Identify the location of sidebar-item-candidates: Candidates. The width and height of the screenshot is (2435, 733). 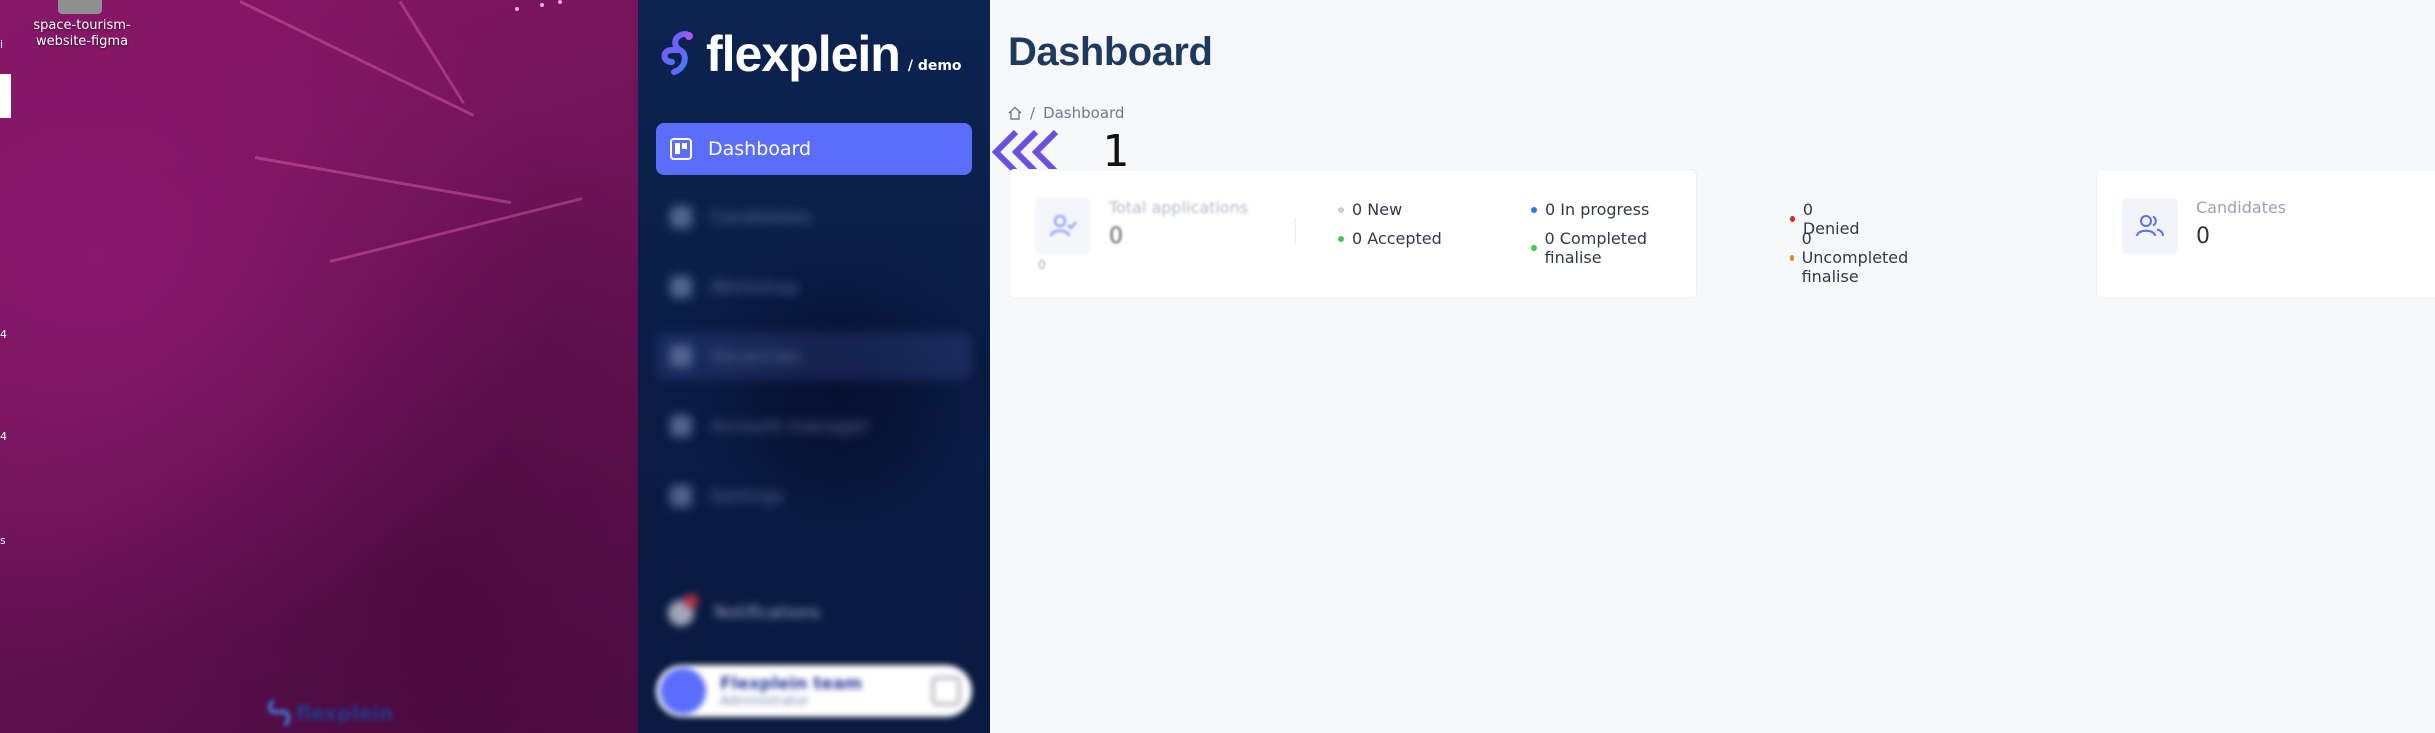
(814, 217).